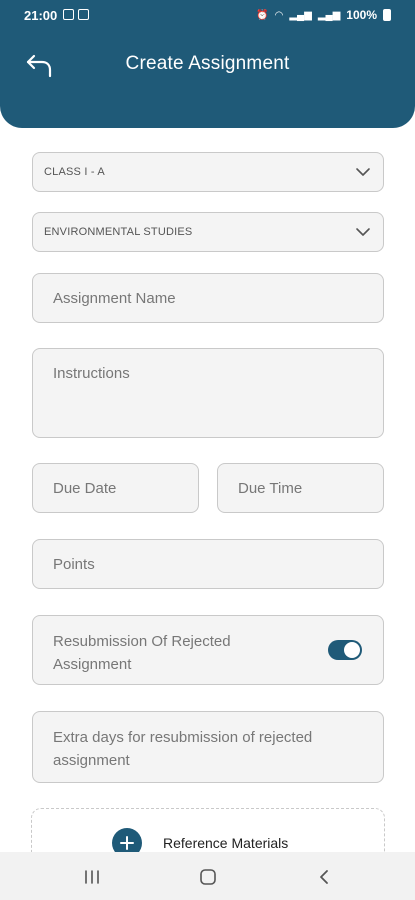 The height and width of the screenshot is (900, 415). What do you see at coordinates (270, 488) in the screenshot?
I see `due-time-placeholder: Due Time` at bounding box center [270, 488].